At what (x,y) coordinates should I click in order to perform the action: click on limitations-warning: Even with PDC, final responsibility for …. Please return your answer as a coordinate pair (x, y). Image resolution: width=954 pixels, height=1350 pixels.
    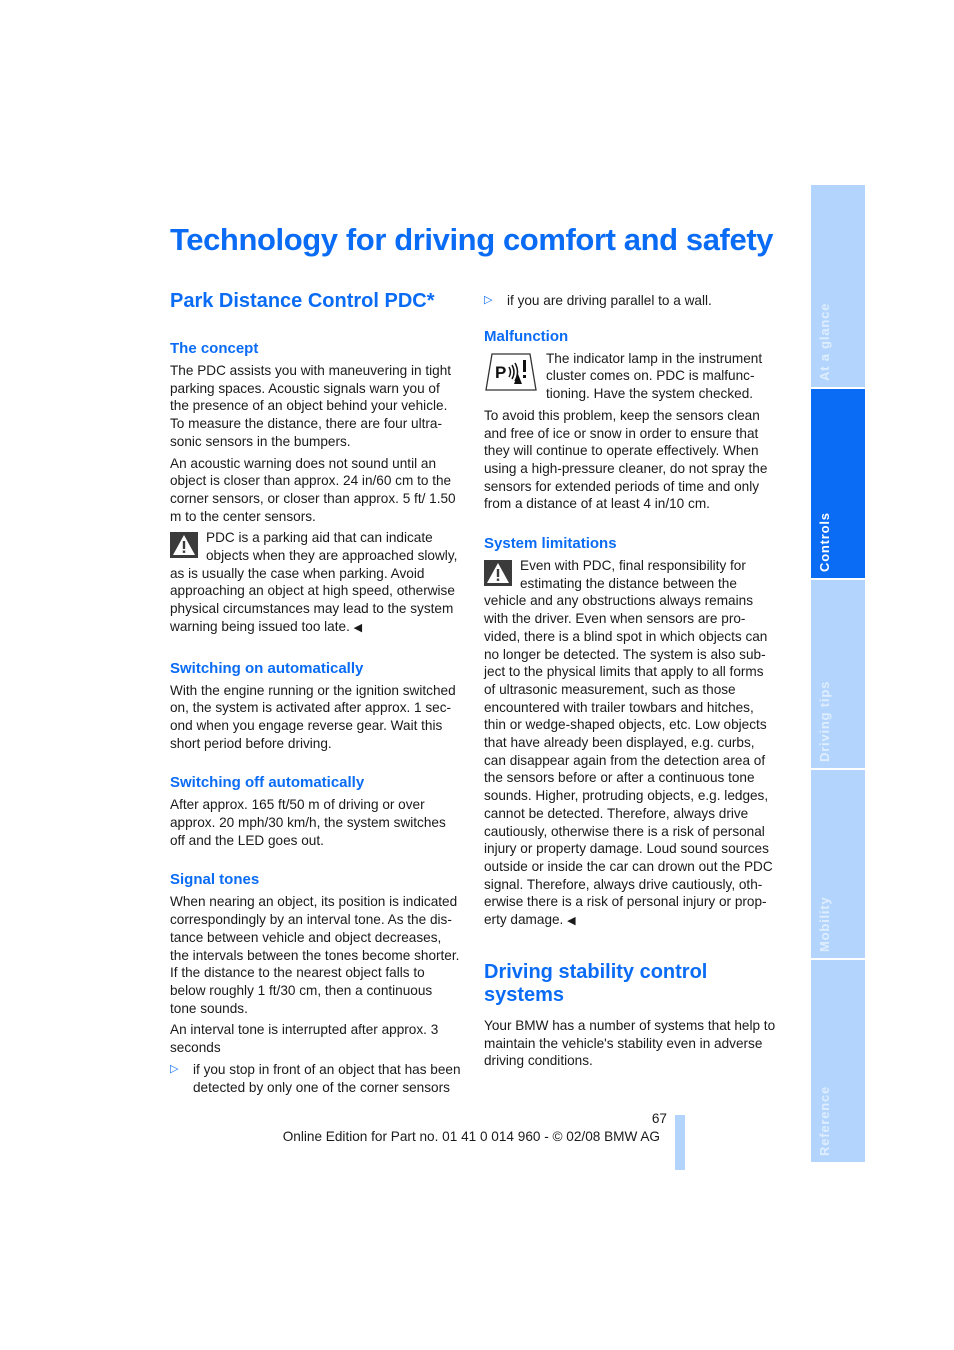
    Looking at the image, I should click on (630, 744).